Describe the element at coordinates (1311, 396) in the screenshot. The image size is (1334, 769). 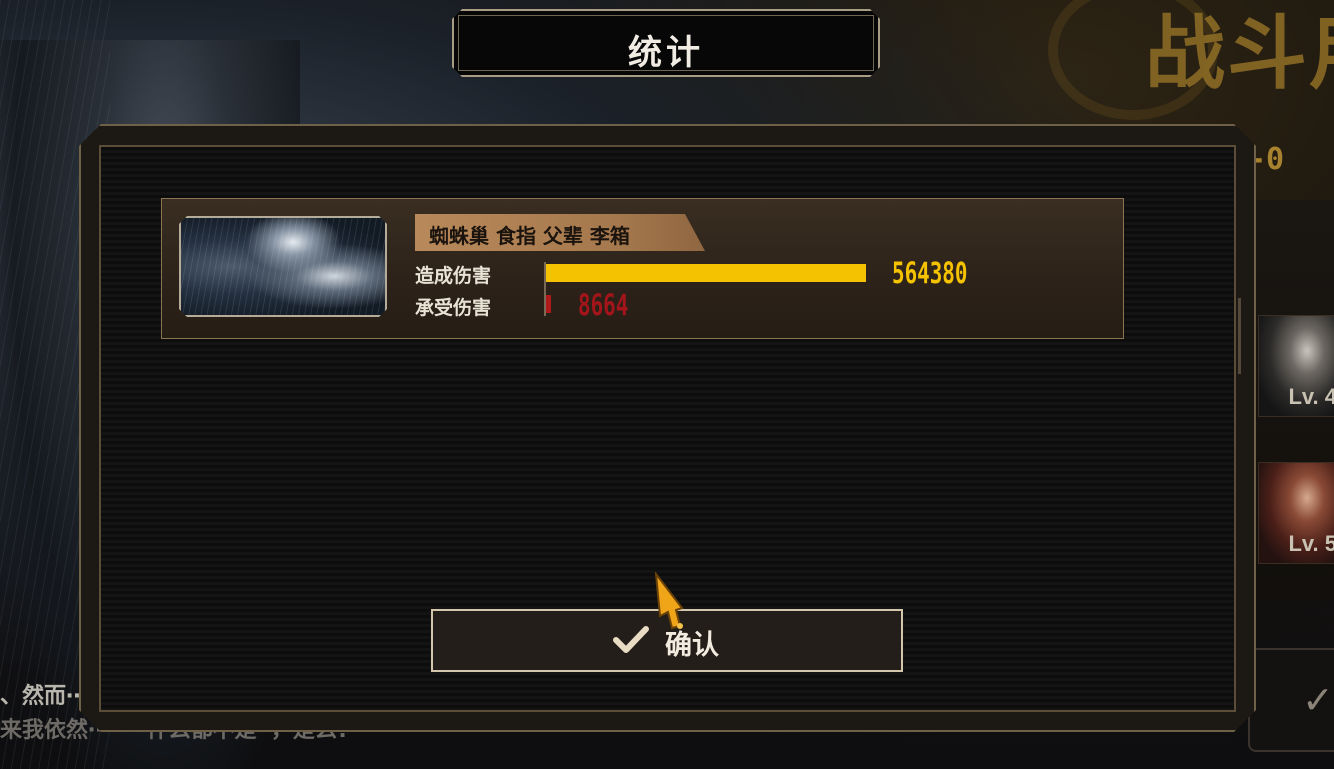
I see `card-level: Lv. 4` at that location.